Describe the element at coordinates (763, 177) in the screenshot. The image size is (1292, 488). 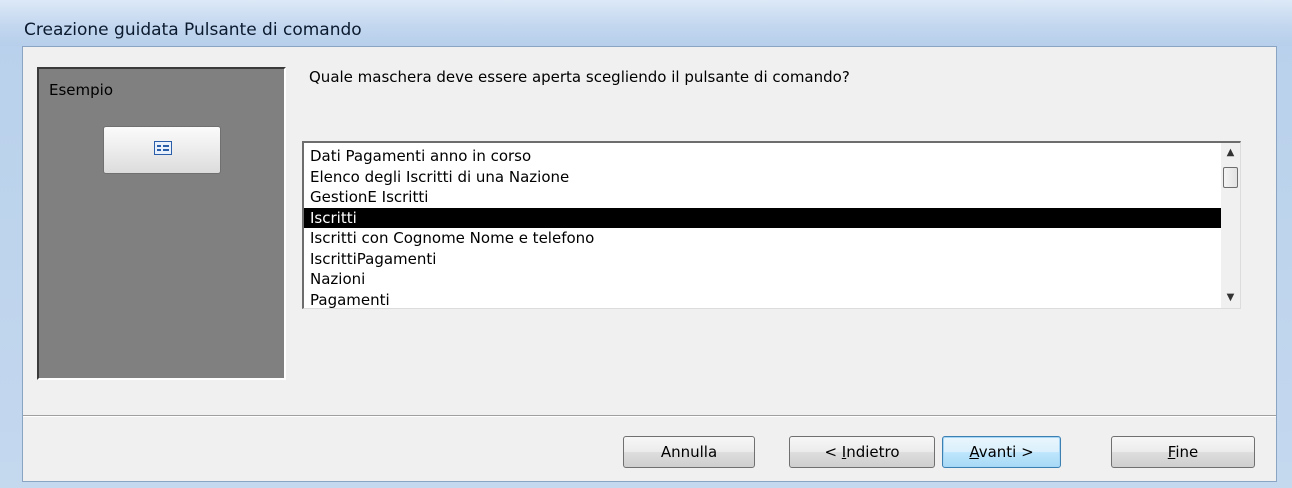
I see `list-item: Elenco degli Iscritti di una Nazione` at that location.